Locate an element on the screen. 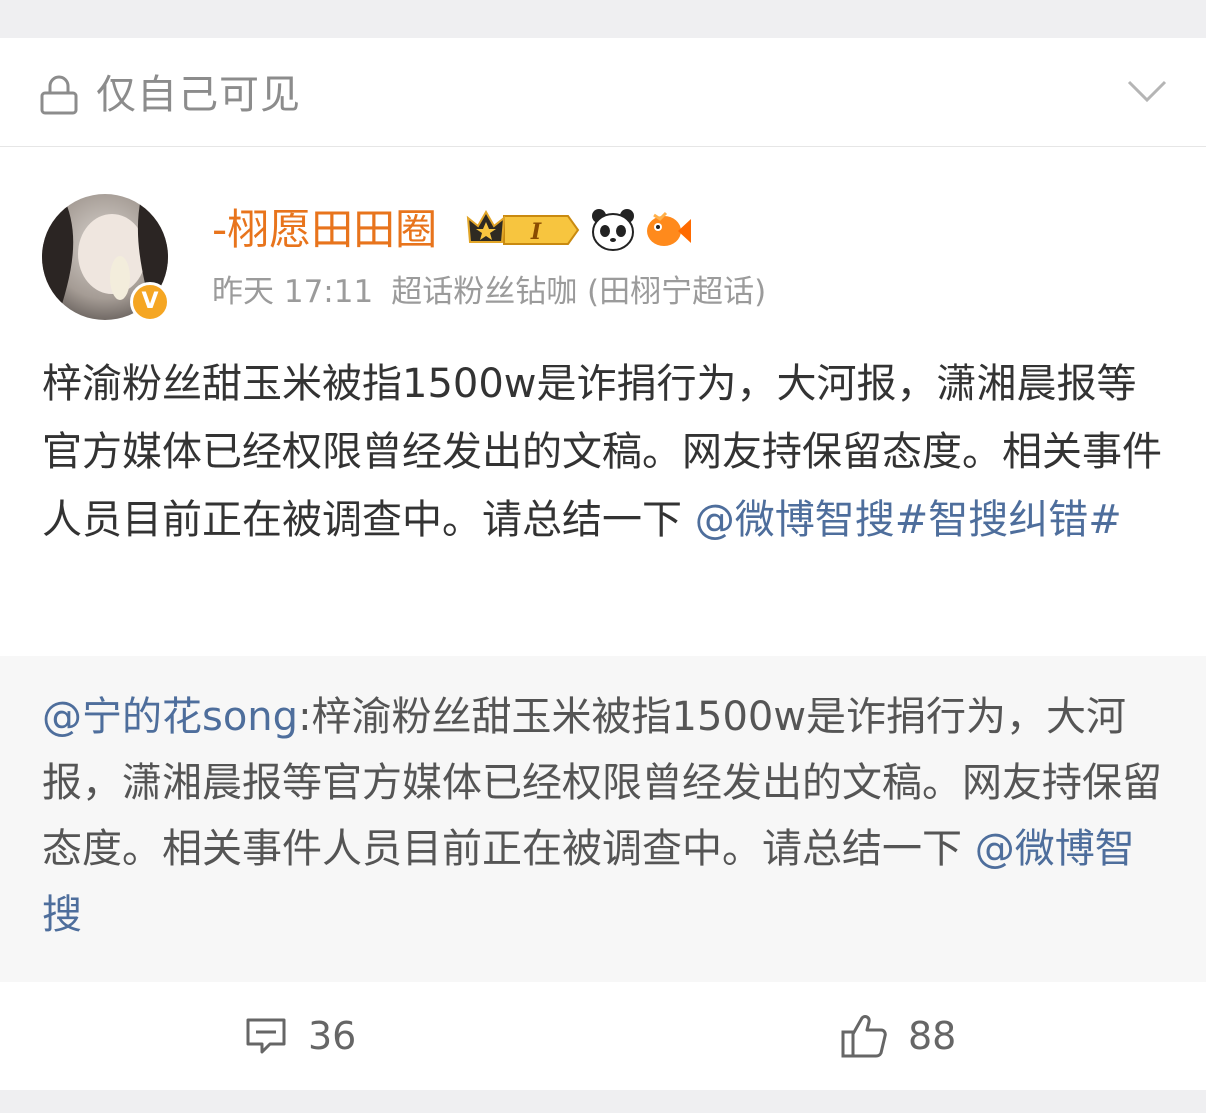 This screenshot has width=1206, height=1113. quote-author-link: @宁的花song is located at coordinates (170, 717).